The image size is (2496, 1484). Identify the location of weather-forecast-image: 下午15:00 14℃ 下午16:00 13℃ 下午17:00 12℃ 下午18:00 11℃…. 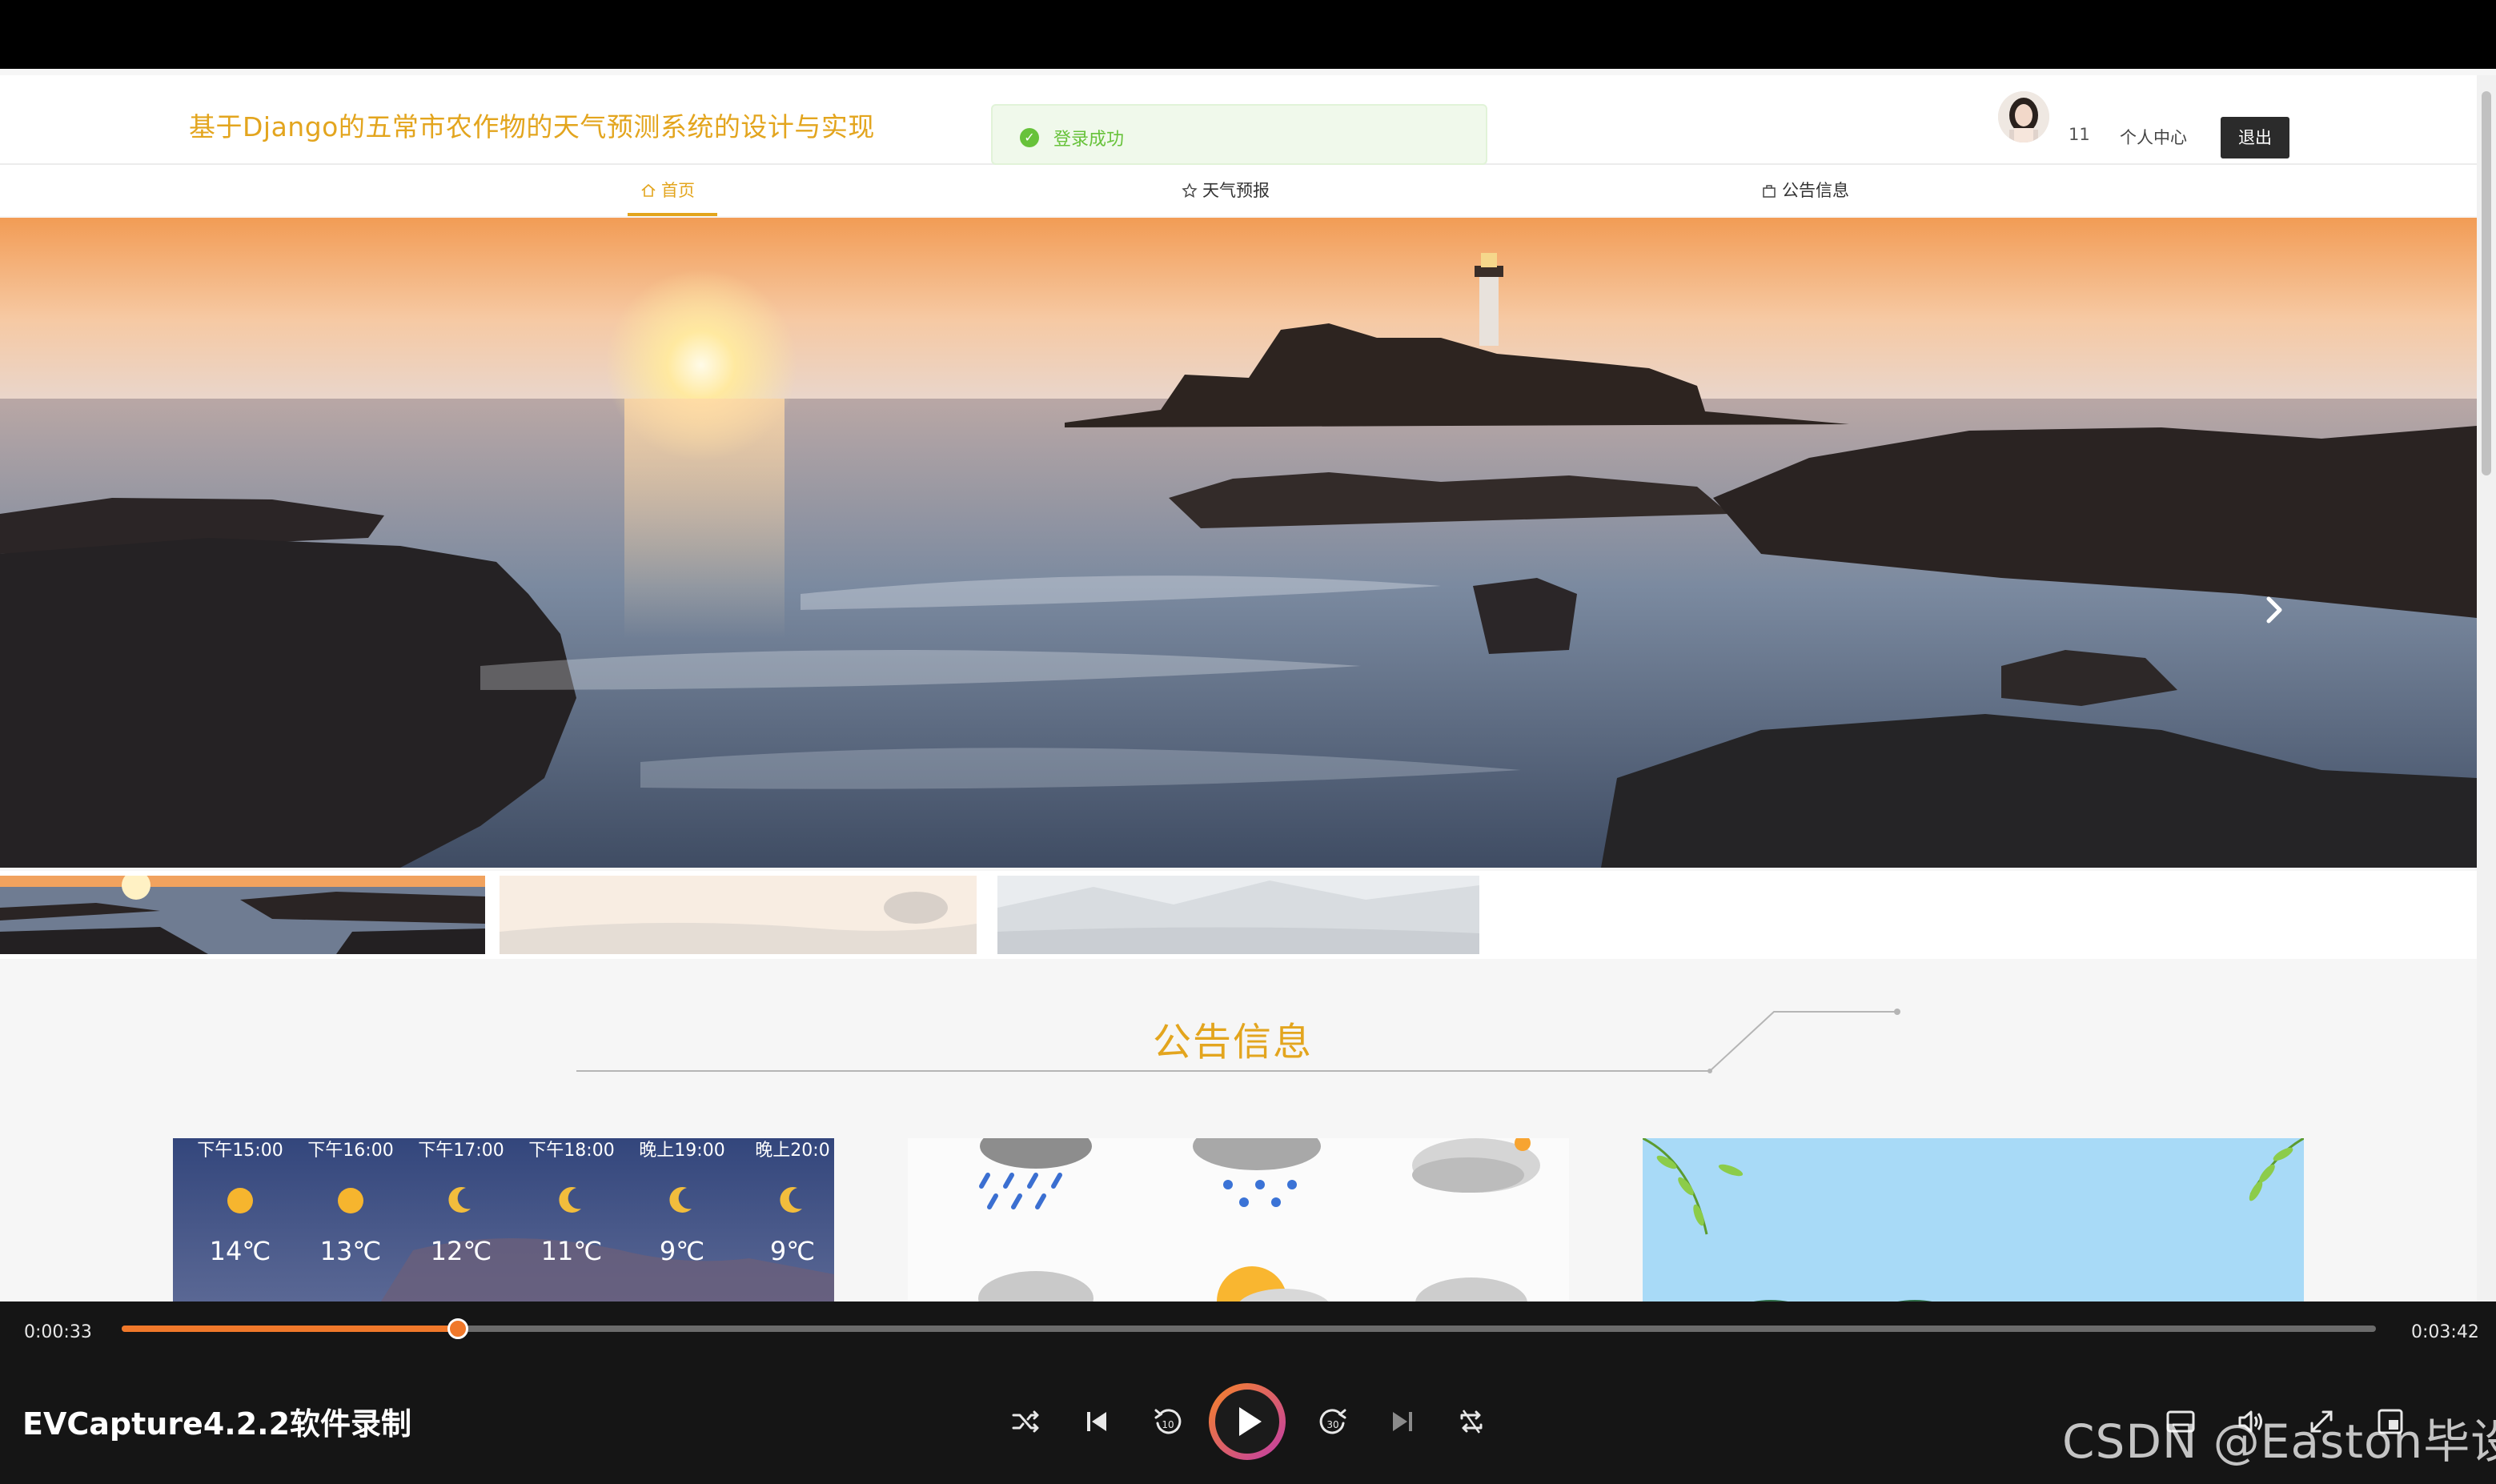
(503, 1220).